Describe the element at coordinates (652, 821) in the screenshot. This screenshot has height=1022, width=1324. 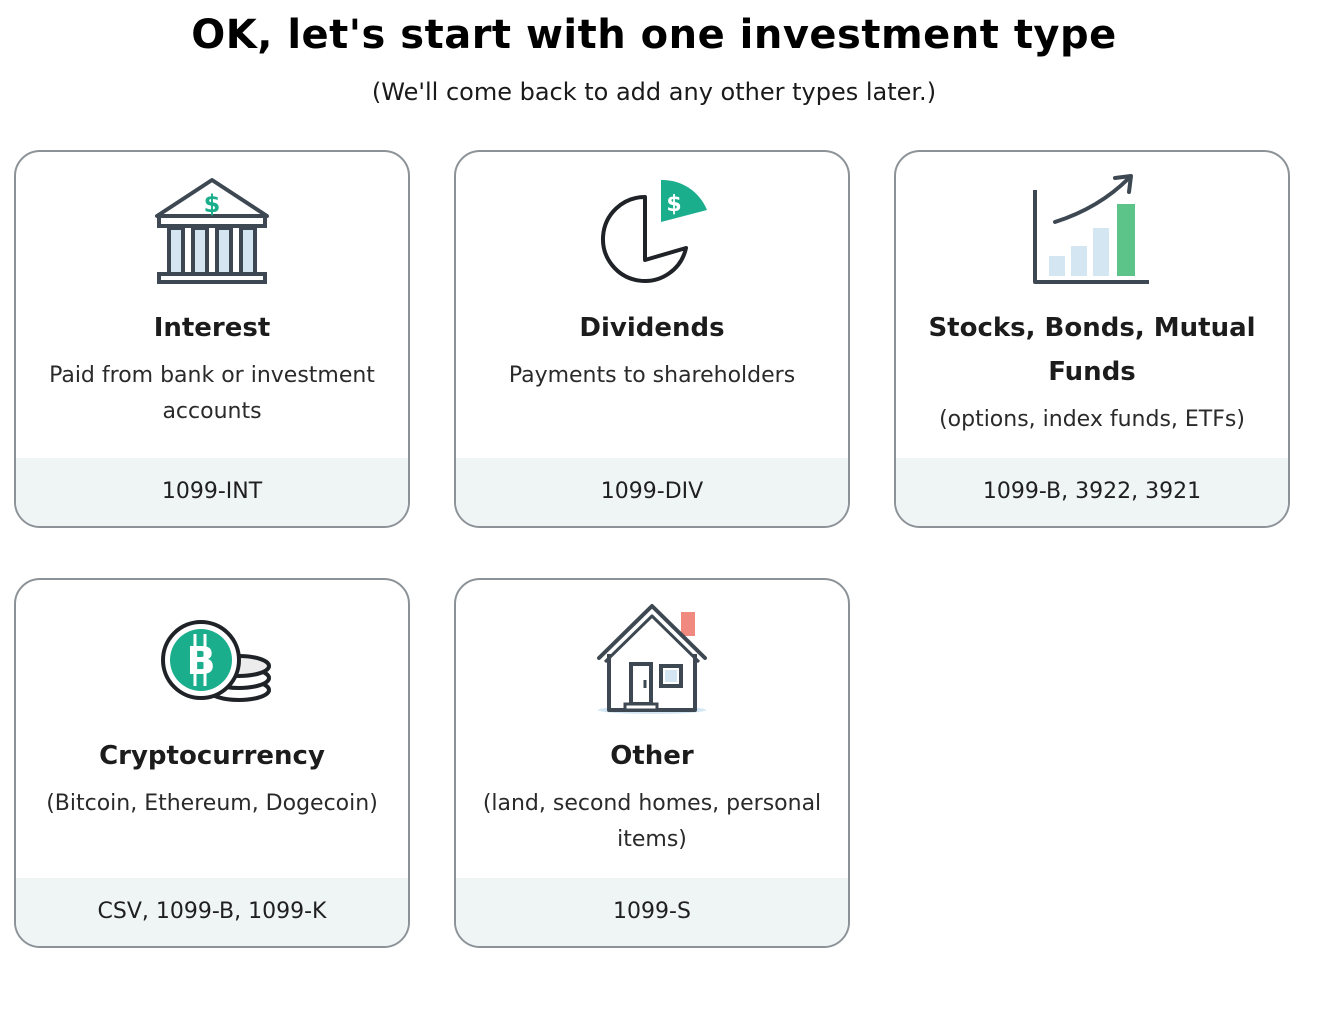
I see `card-description: (land, second homes, personal items)` at that location.